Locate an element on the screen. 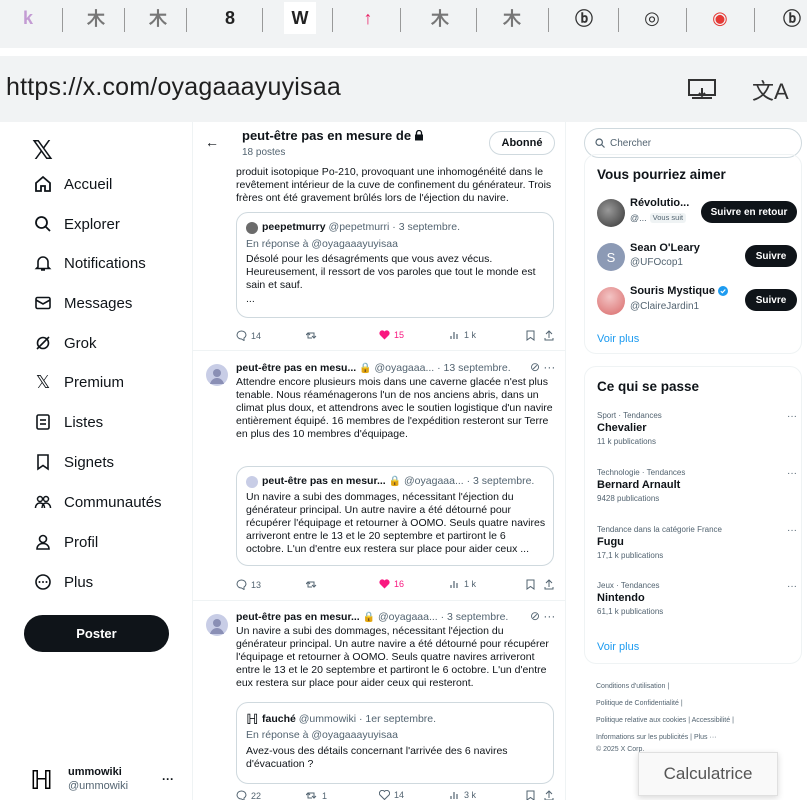 The height and width of the screenshot is (800, 807). footer-link: Conditions d'utilisation is located at coordinates (630, 686).